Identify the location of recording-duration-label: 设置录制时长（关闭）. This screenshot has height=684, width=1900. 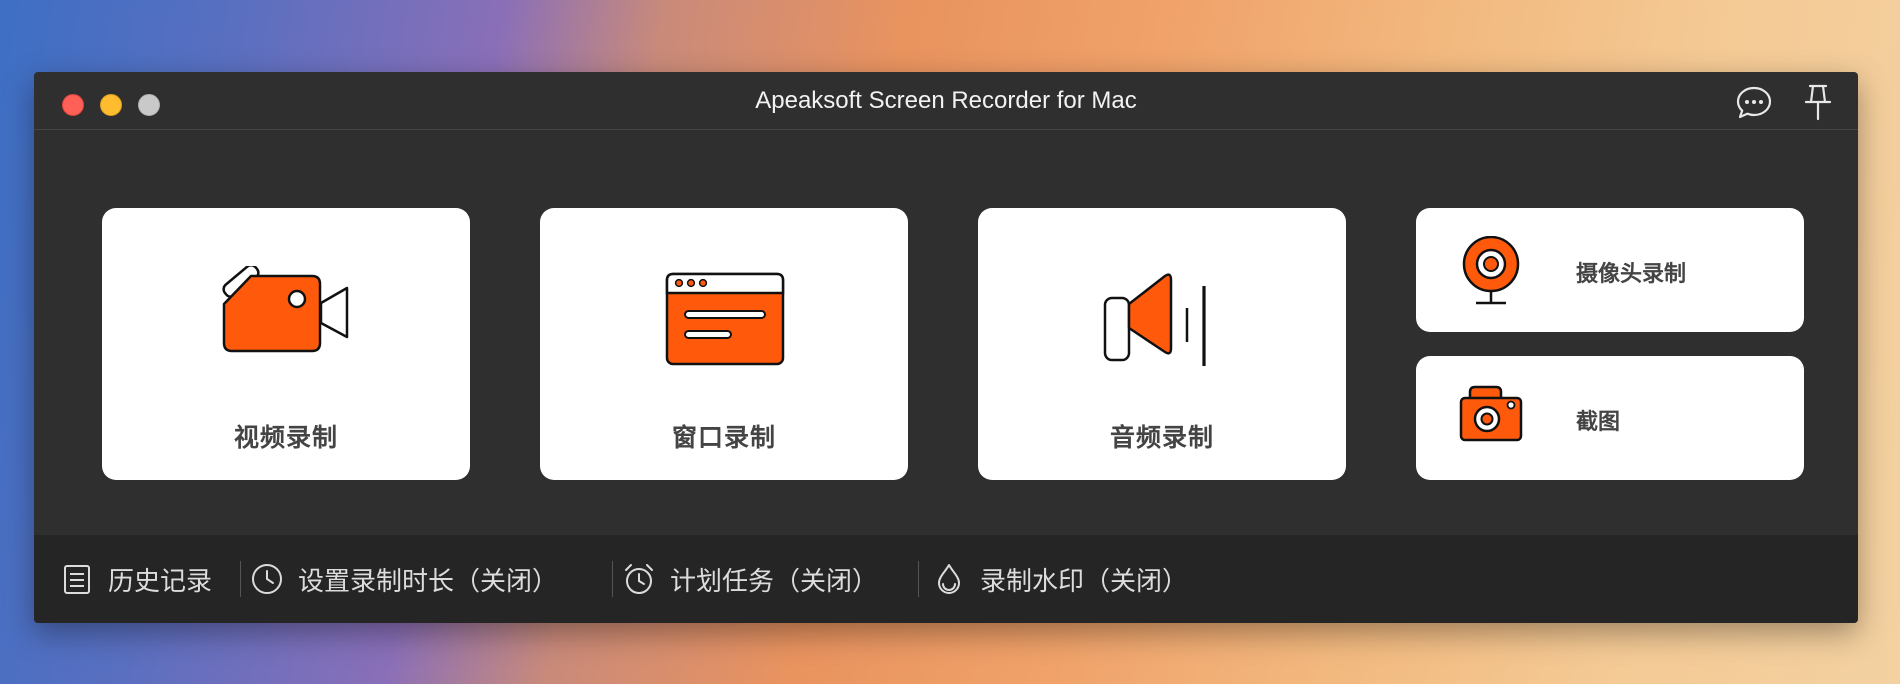
(428, 581).